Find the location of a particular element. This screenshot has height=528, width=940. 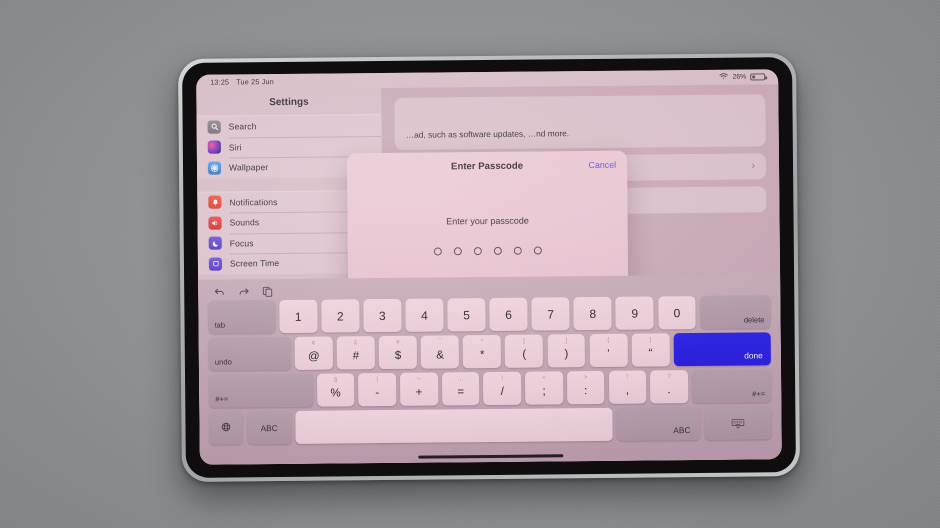

keyboard-row: undo ¢ @ £ # ¥ $ ¯ & ^ *[(]){‘} “done is located at coordinates (490, 351).